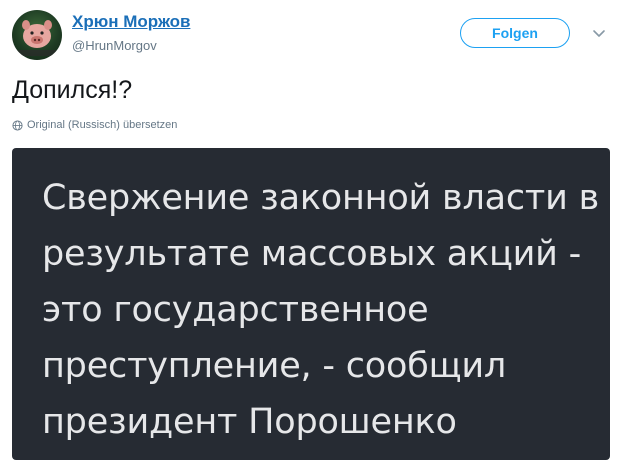 Image resolution: width=620 pixels, height=476 pixels. I want to click on globe-icon, so click(17, 125).